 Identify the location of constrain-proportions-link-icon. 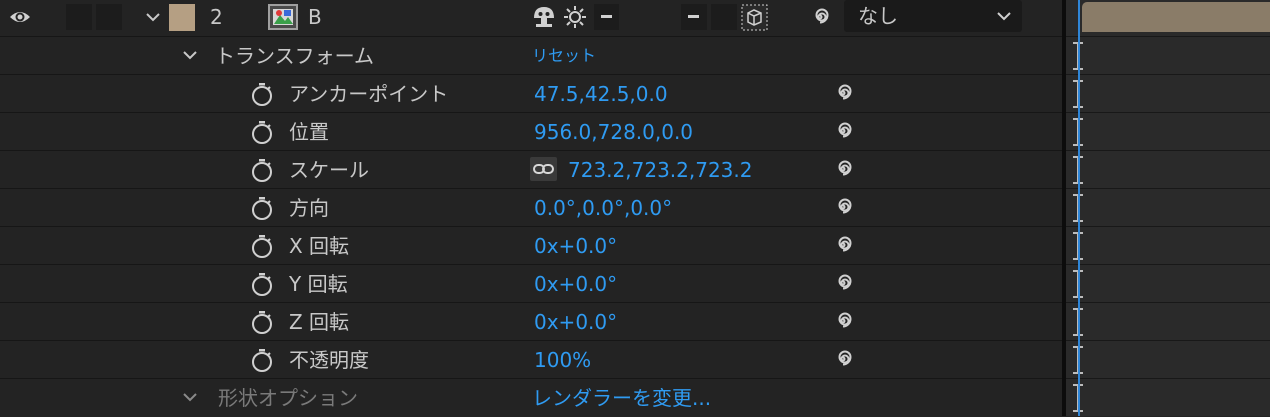
(543, 169).